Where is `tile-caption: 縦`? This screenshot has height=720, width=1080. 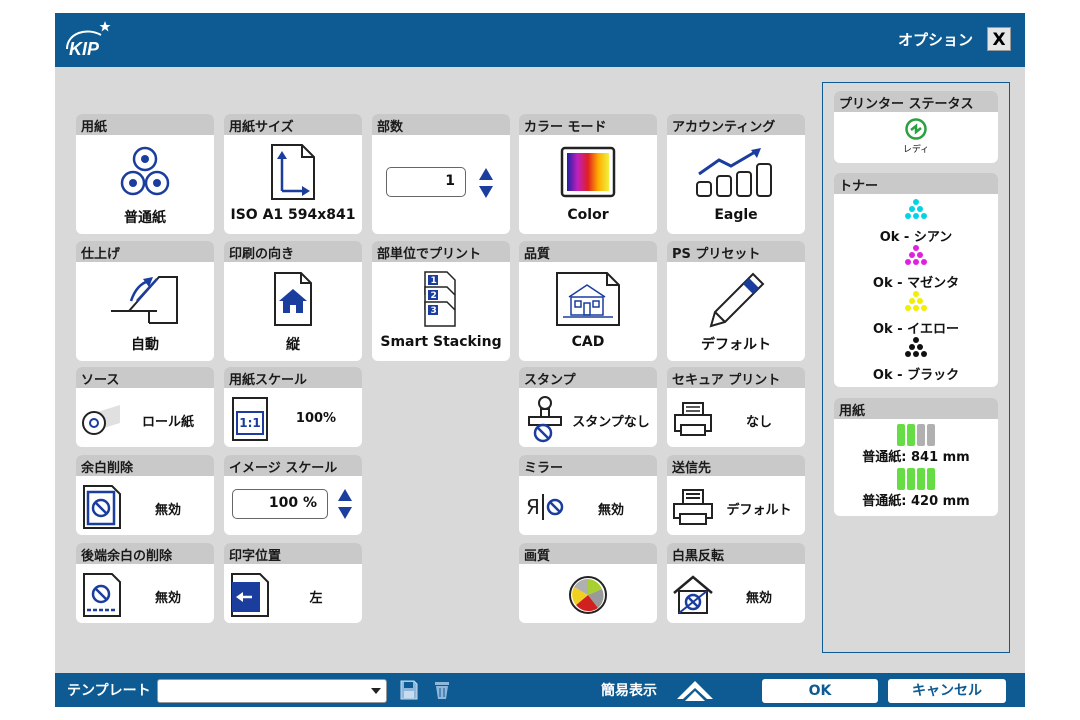 tile-caption: 縦 is located at coordinates (293, 345).